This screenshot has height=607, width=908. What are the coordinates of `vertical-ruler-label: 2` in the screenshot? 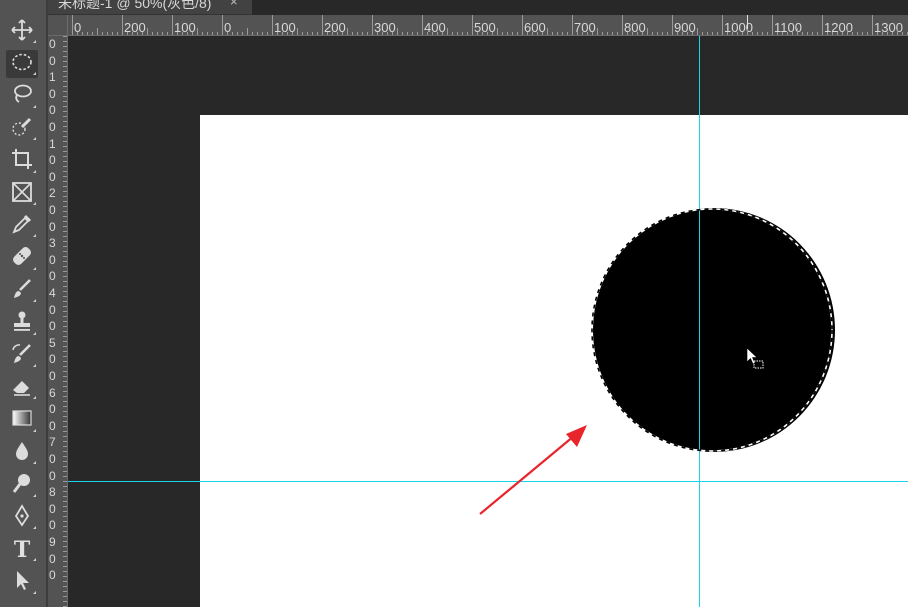 It's located at (52, 193).